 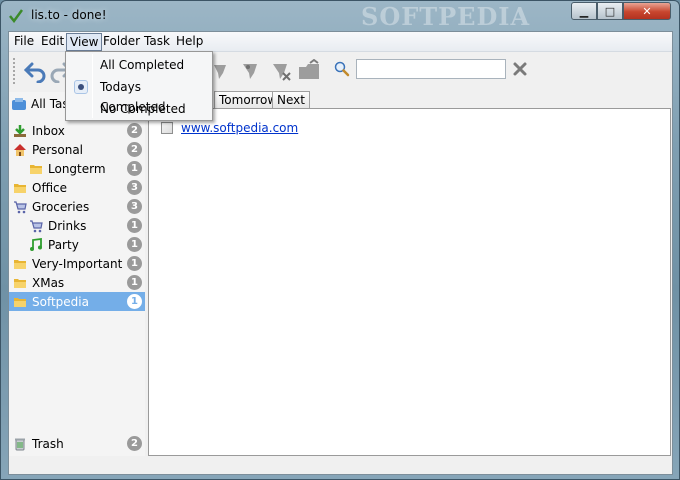 I want to click on sidebar-item-party: Party 1, so click(x=77, y=244).